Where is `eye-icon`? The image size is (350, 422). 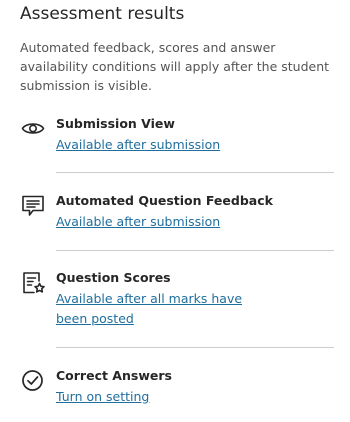 eye-icon is located at coordinates (33, 129).